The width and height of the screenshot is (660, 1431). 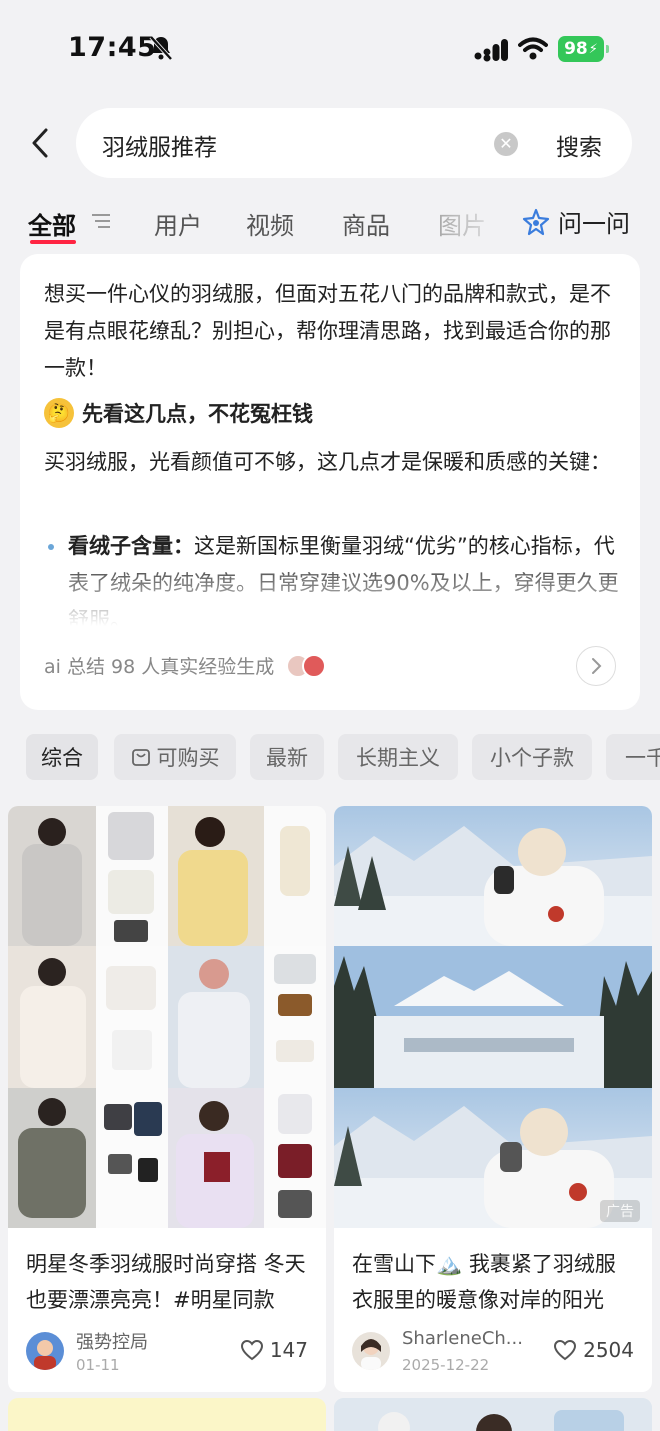 What do you see at coordinates (98, 1365) in the screenshot?
I see `post-date: 01-11` at bounding box center [98, 1365].